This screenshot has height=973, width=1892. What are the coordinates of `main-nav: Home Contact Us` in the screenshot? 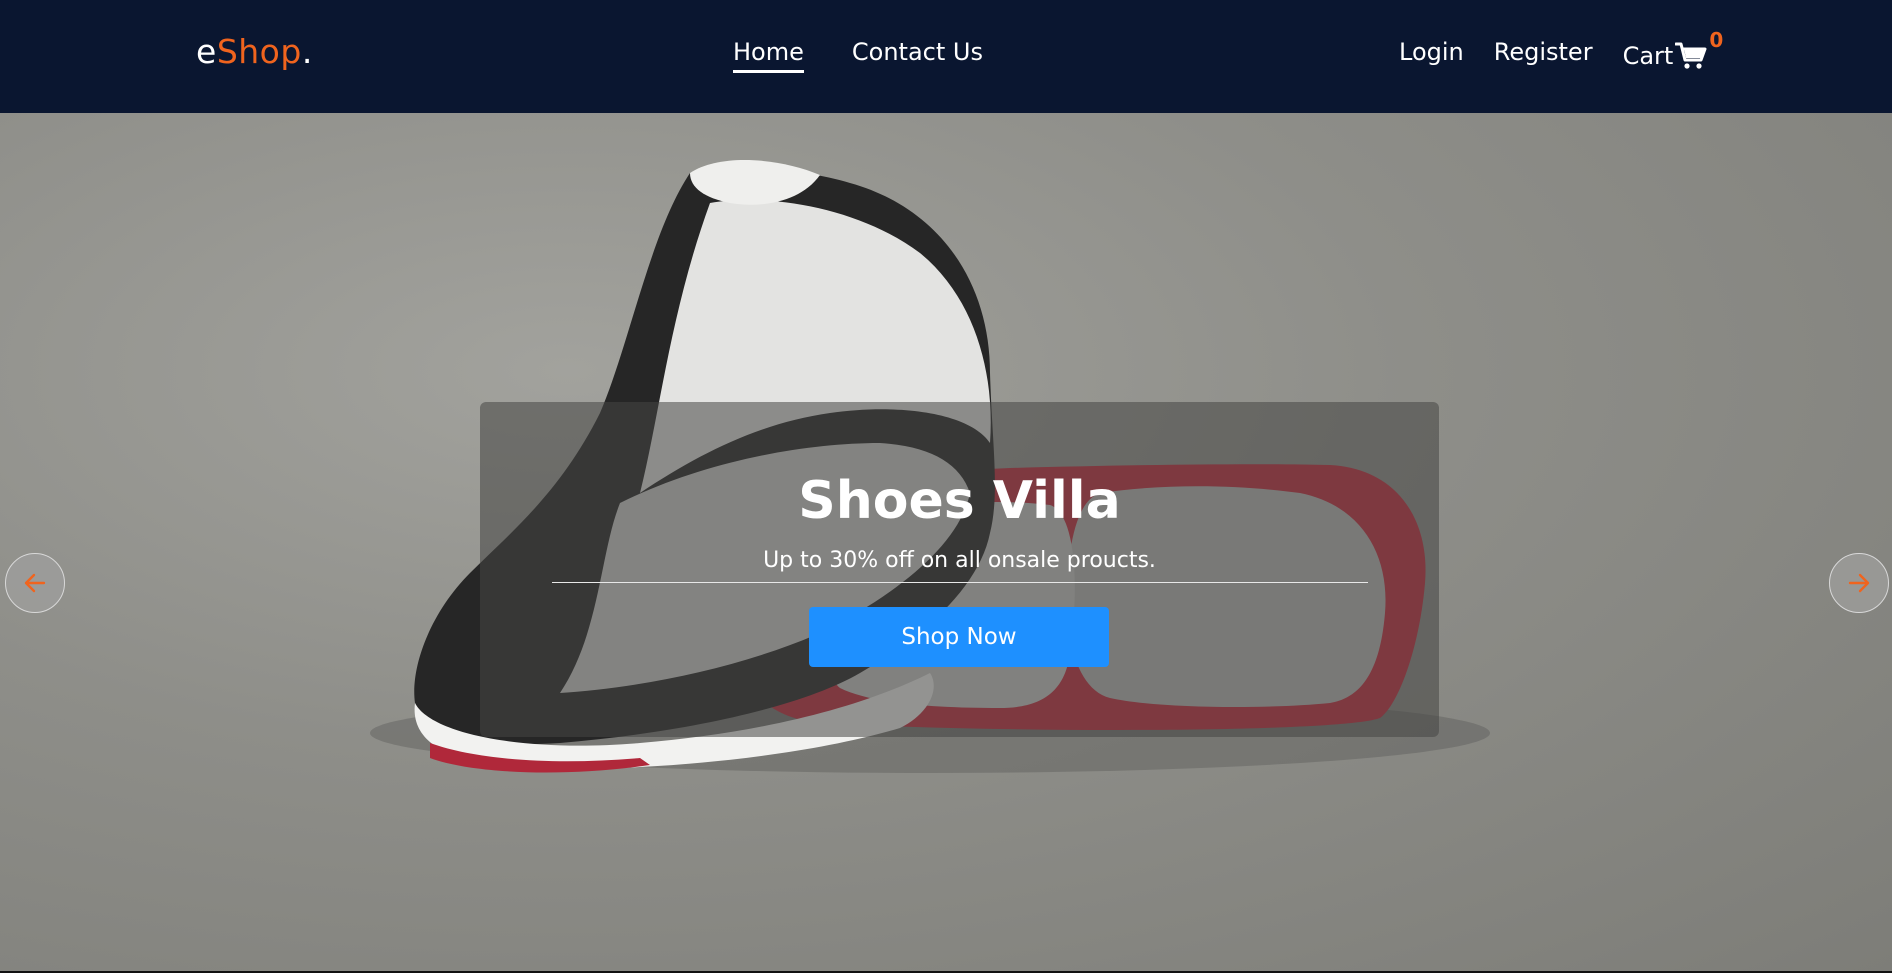 It's located at (858, 55).